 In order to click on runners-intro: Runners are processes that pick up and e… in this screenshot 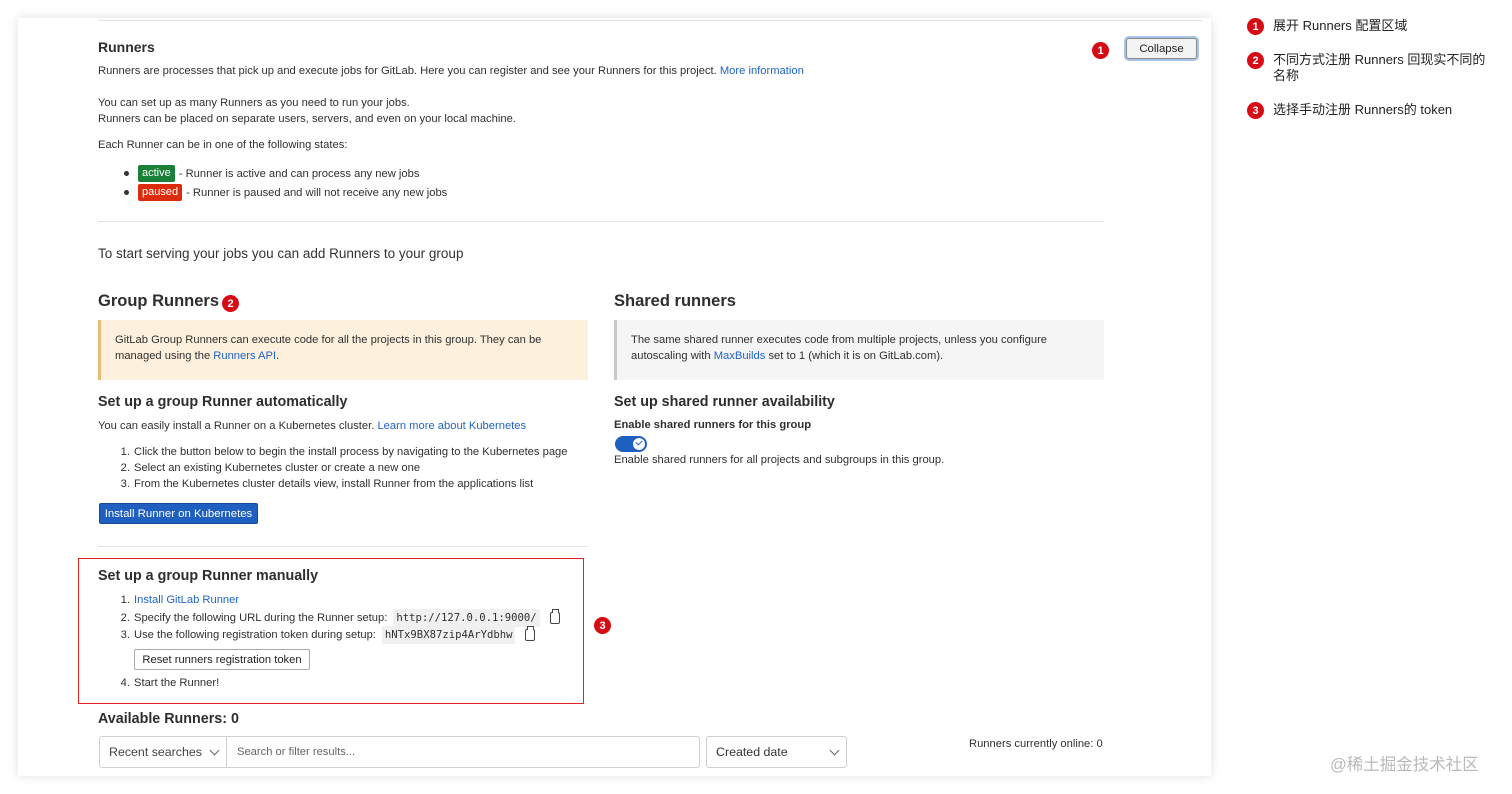, I will do `click(451, 71)`.